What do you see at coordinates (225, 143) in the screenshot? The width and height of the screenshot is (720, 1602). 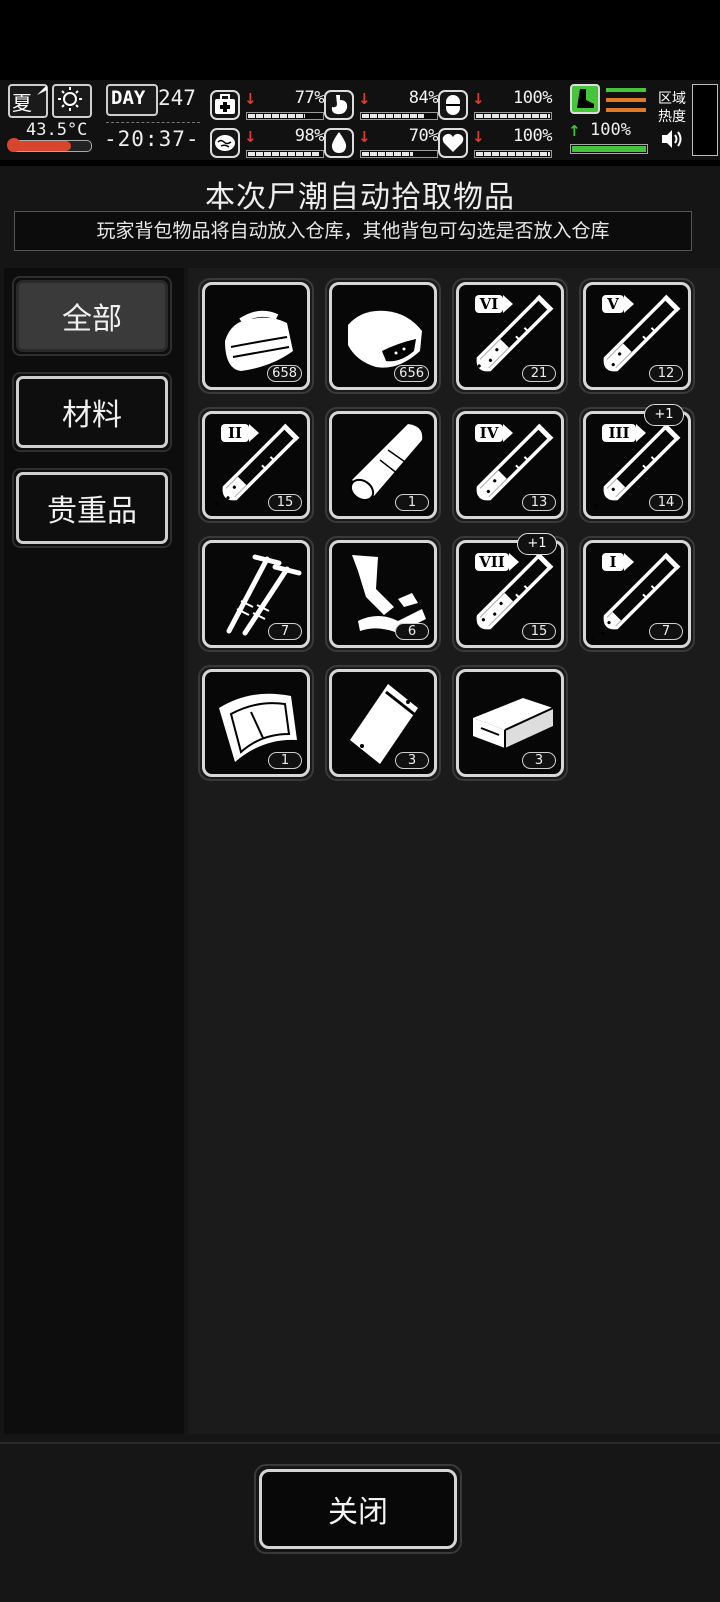 I see `brain-icon` at bounding box center [225, 143].